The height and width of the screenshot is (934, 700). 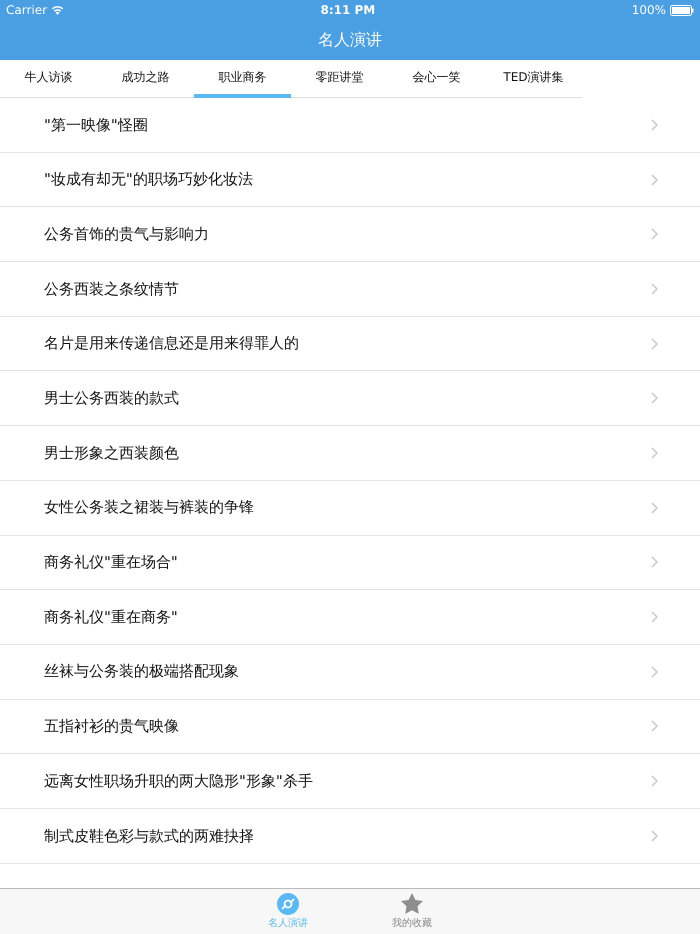 I want to click on row-title: 五指衬衫的贵气映像, so click(x=111, y=727).